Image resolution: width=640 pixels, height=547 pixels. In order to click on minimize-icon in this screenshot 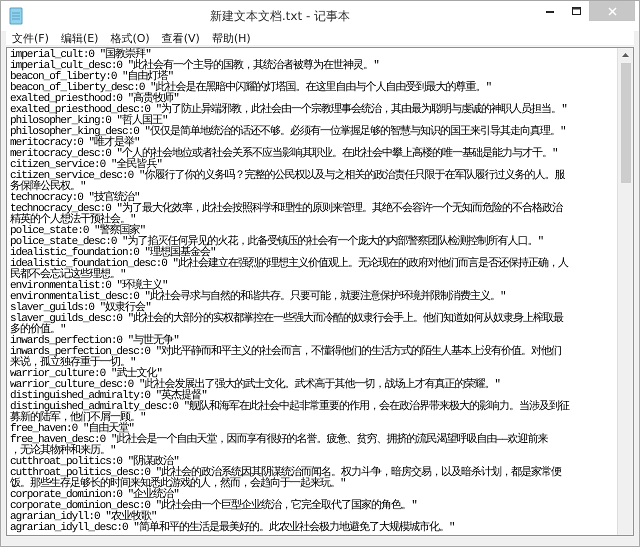, I will do `click(550, 11)`.